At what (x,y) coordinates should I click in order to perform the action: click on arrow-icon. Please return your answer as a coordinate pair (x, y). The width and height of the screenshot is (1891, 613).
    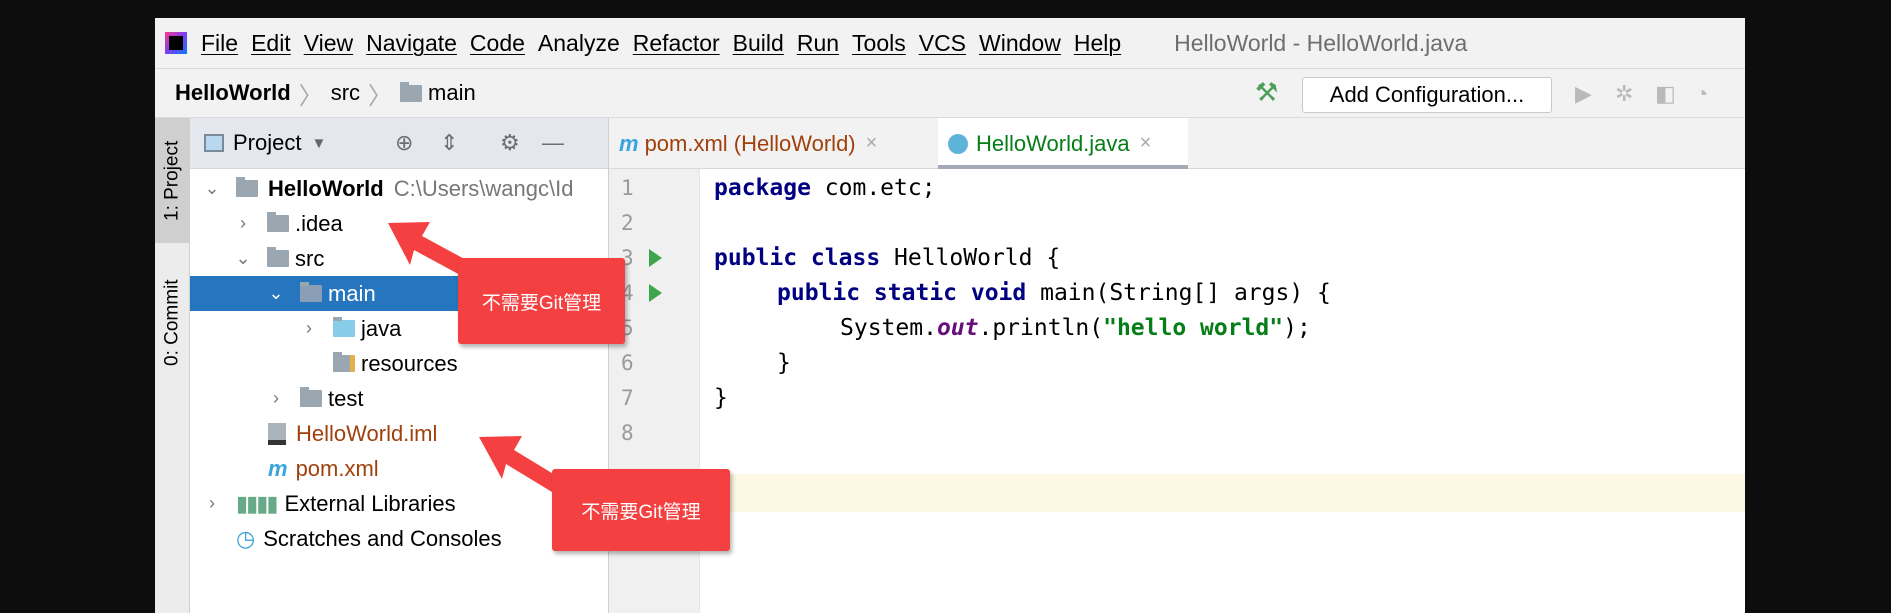
    Looking at the image, I should click on (519, 464).